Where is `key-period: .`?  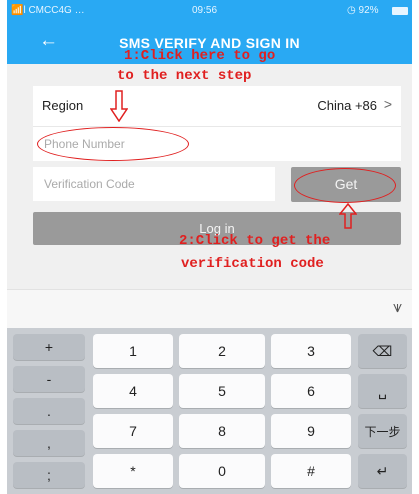
key-period: . is located at coordinates (49, 411).